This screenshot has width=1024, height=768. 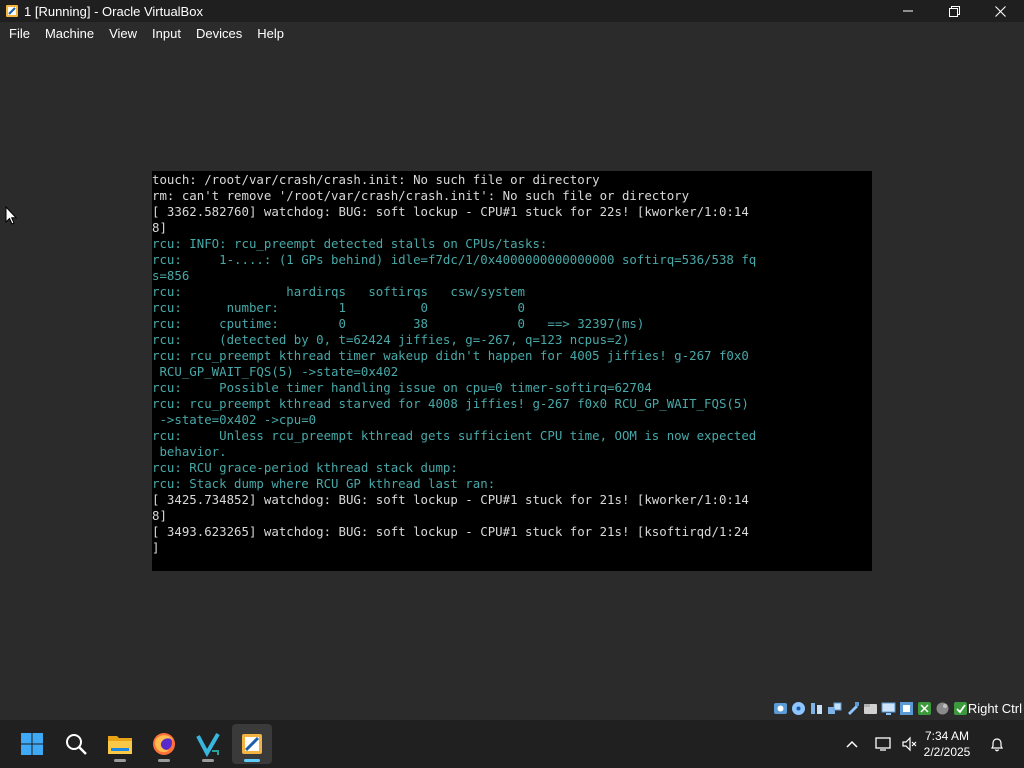 I want to click on console-line: rcu: cputime: 0 38 0 ==> 32397(ms), so click(x=398, y=323).